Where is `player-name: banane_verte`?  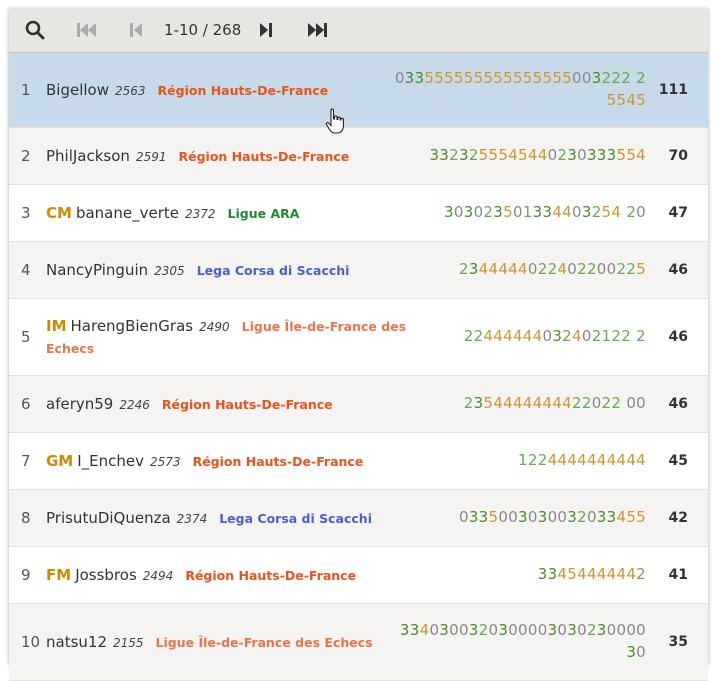 player-name: banane_verte is located at coordinates (127, 213).